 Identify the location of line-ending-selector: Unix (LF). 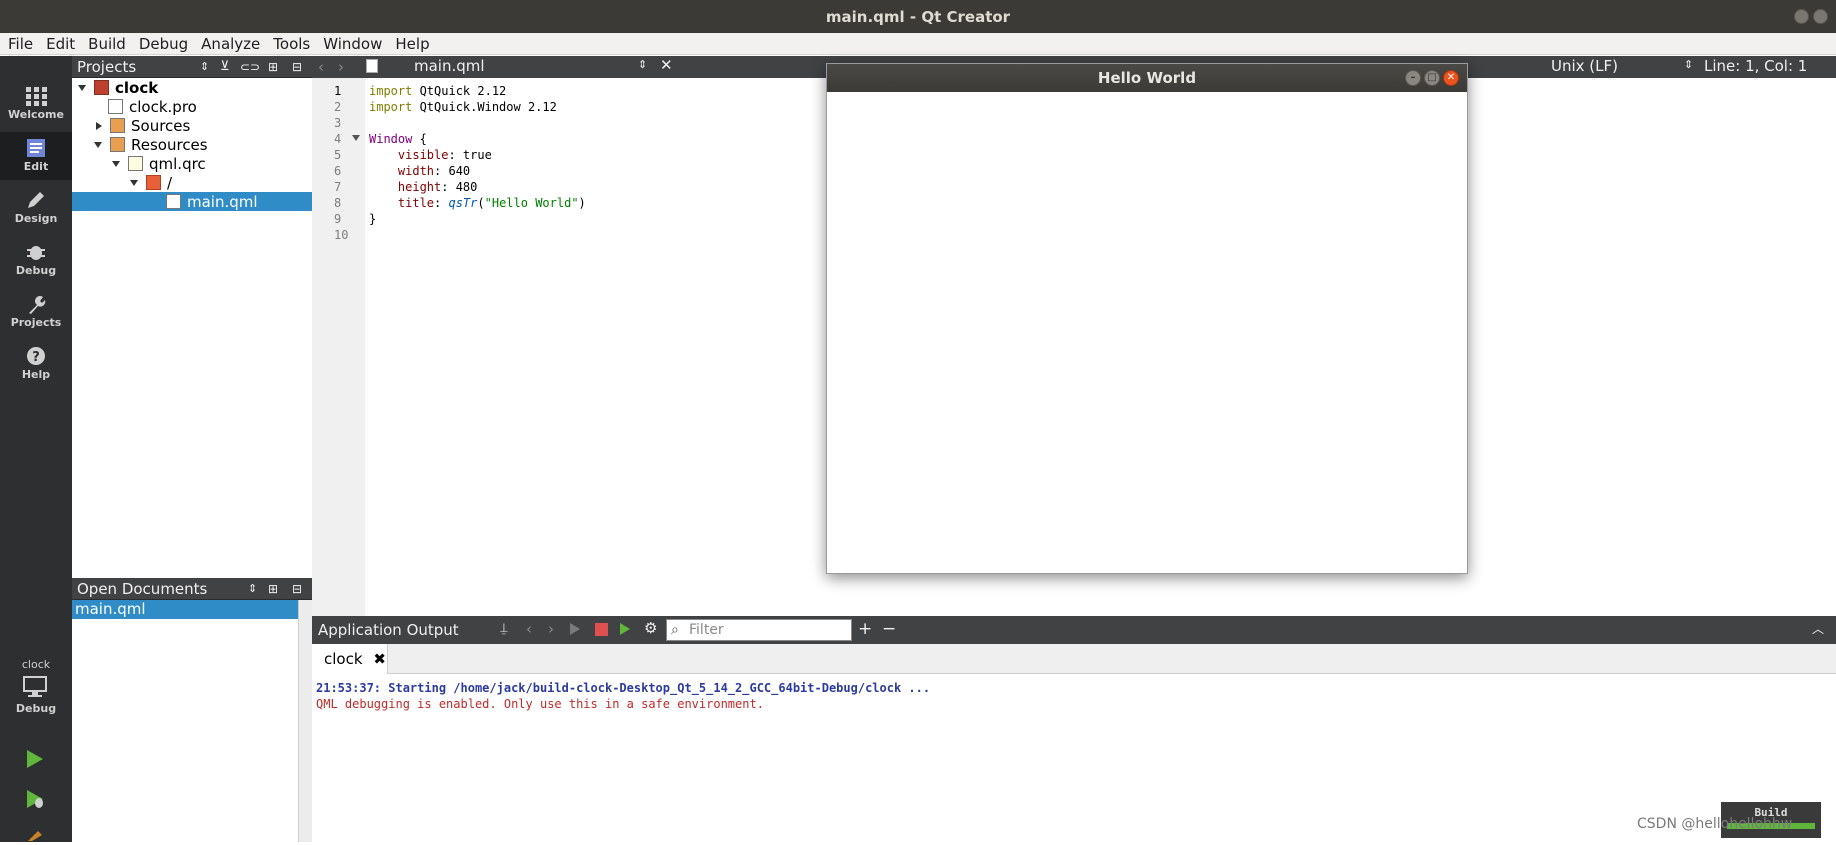
(1584, 66).